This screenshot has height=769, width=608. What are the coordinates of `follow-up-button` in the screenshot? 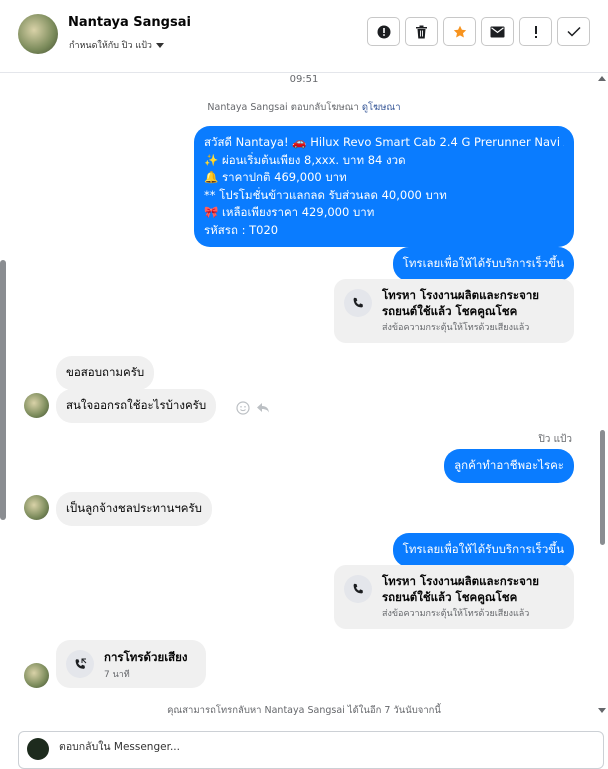 It's located at (535, 31).